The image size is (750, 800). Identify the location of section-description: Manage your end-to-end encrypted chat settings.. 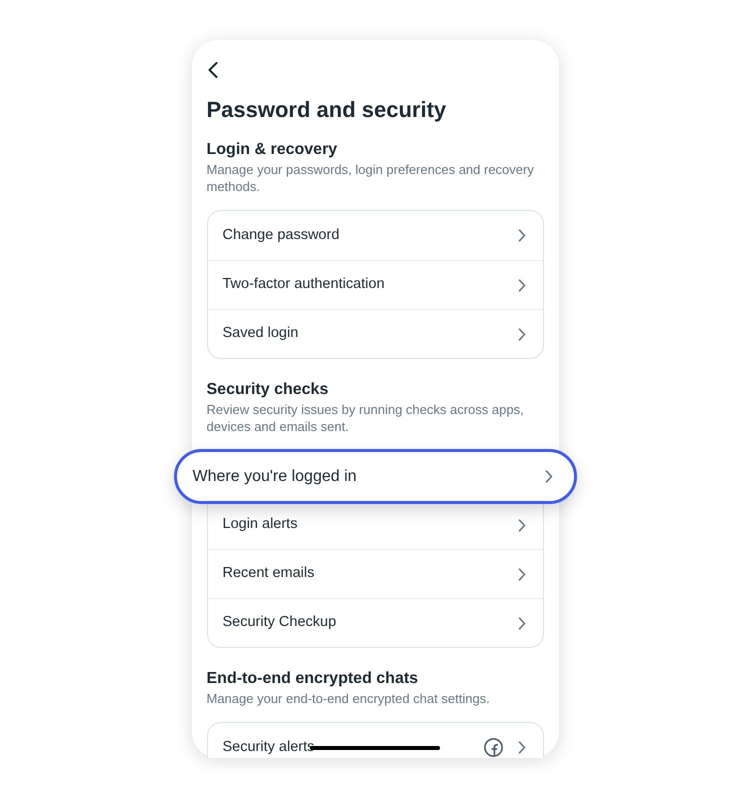
(348, 698).